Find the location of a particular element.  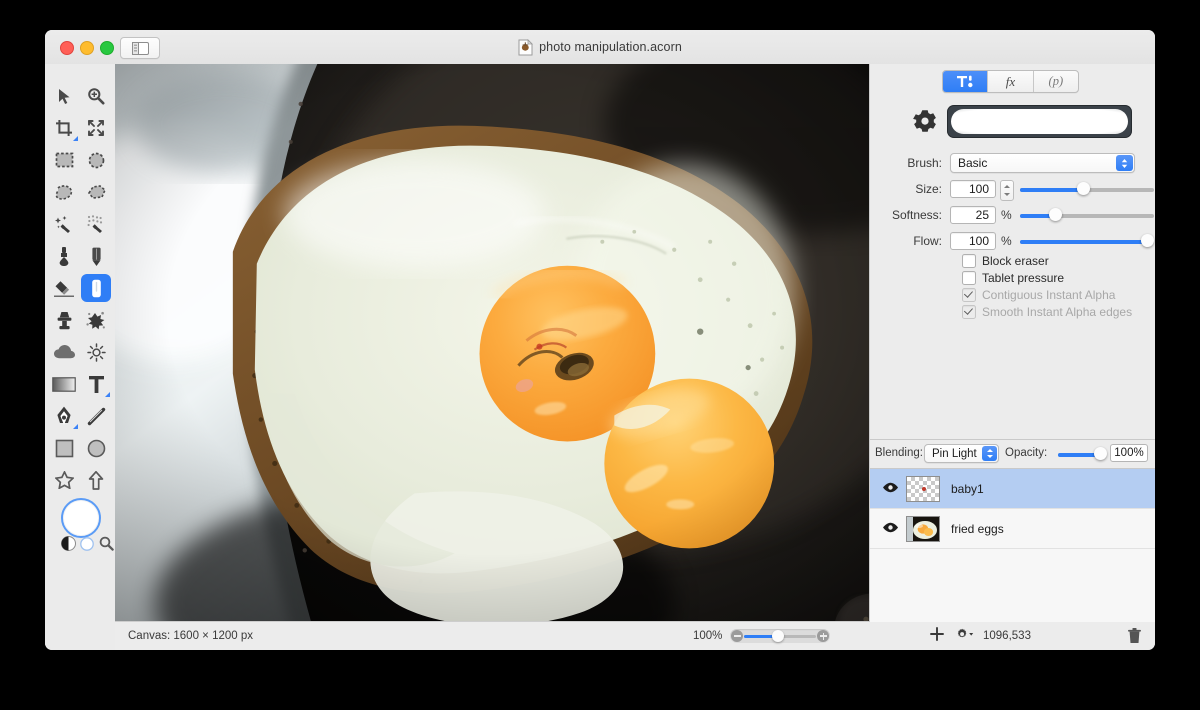

size-slider-fill is located at coordinates (1051, 190).